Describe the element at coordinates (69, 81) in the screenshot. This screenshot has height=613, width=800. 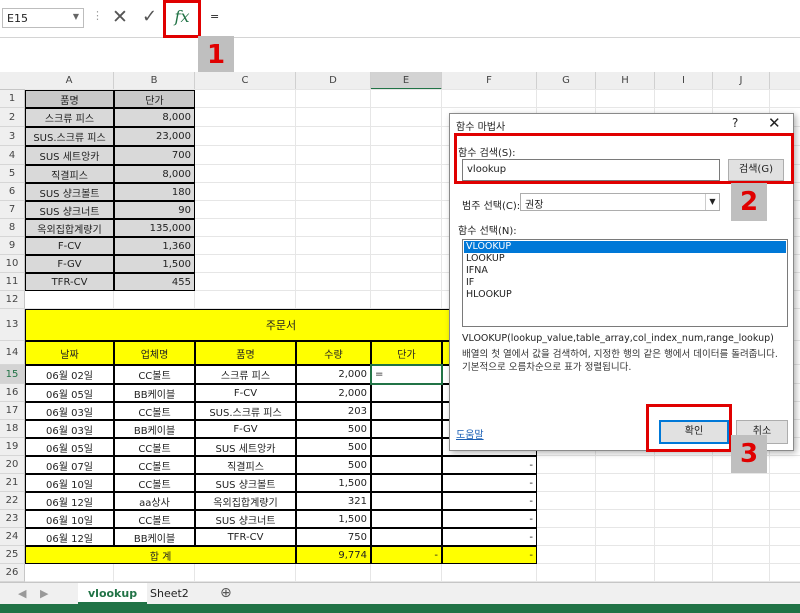
I see `column-header-a: A` at that location.